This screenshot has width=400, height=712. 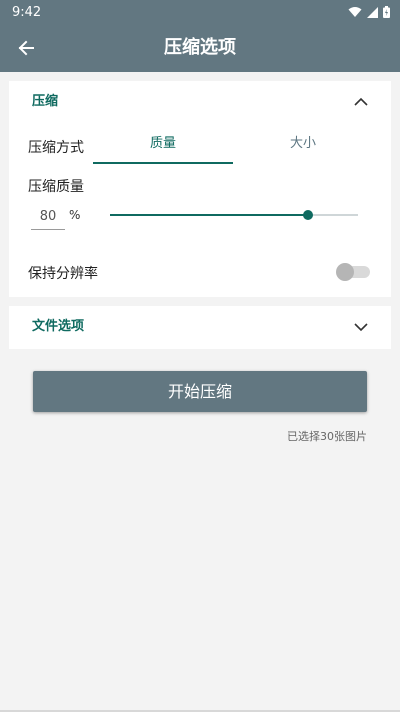 I want to click on page-title: 压缩选项, so click(x=200, y=47).